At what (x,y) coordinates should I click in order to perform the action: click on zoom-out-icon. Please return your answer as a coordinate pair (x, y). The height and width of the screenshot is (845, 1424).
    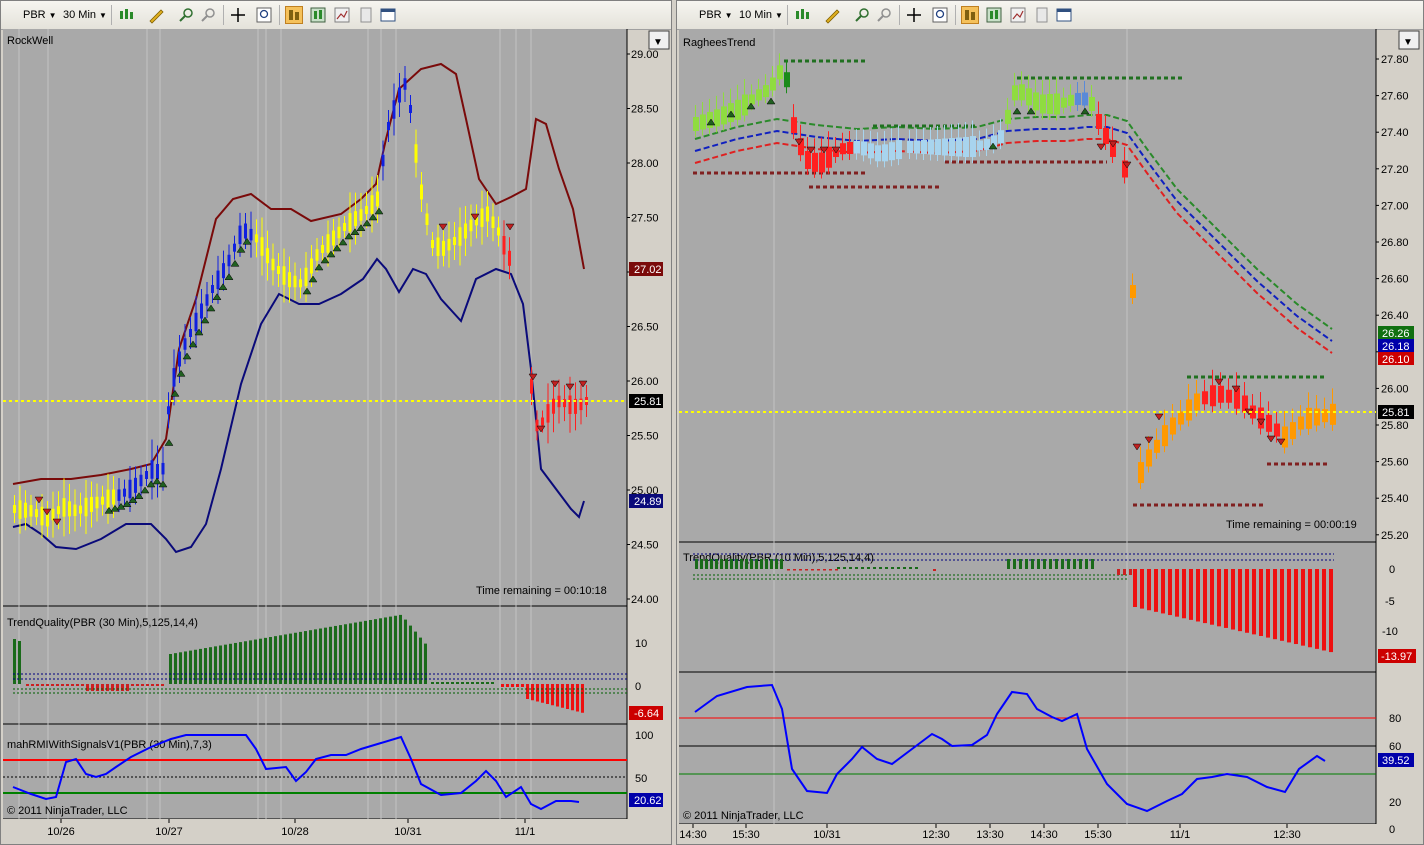
    Looking at the image, I should click on (208, 15).